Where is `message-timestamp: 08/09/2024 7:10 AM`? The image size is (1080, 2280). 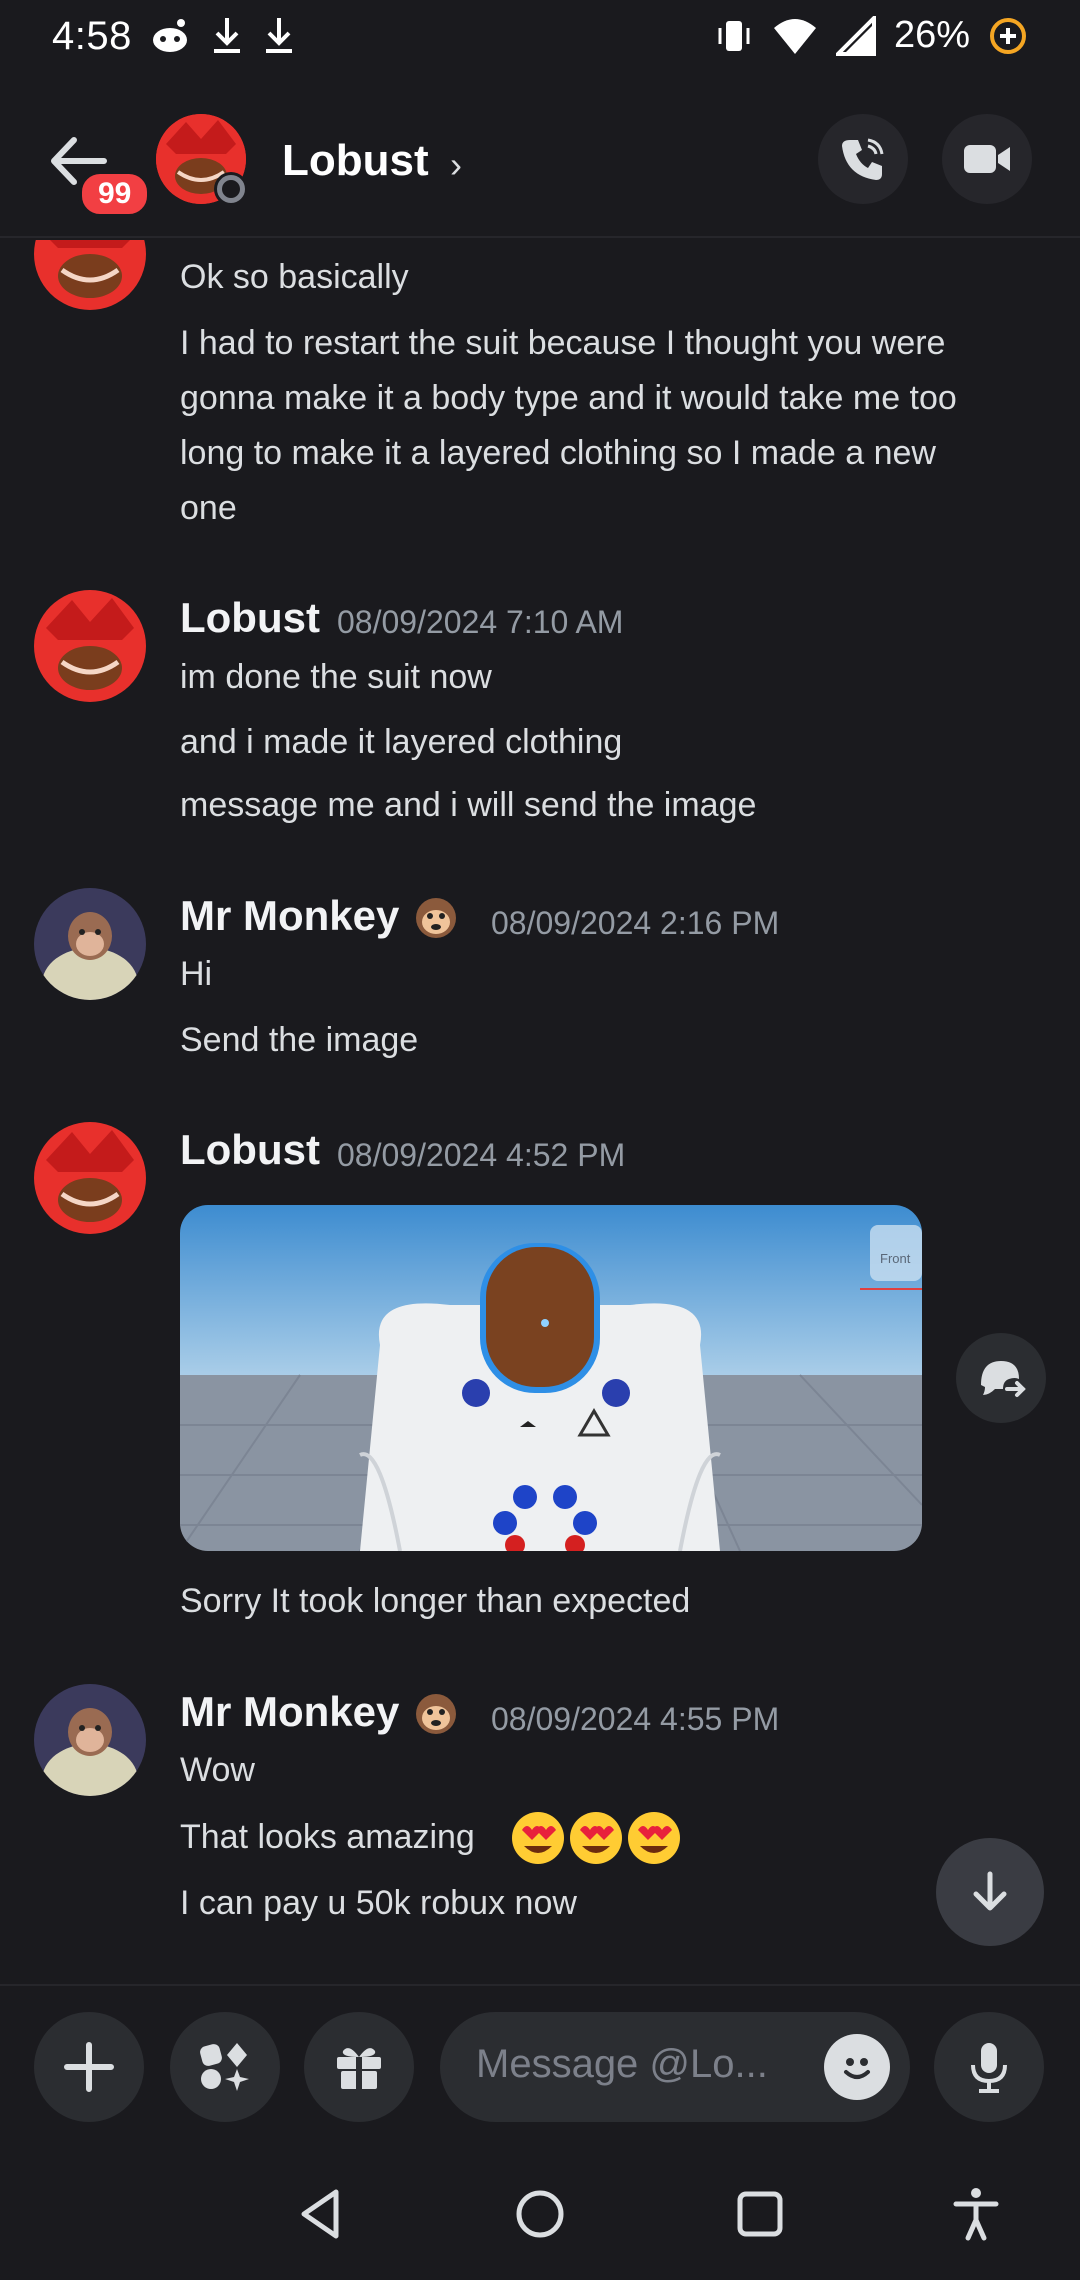 message-timestamp: 08/09/2024 7:10 AM is located at coordinates (480, 622).